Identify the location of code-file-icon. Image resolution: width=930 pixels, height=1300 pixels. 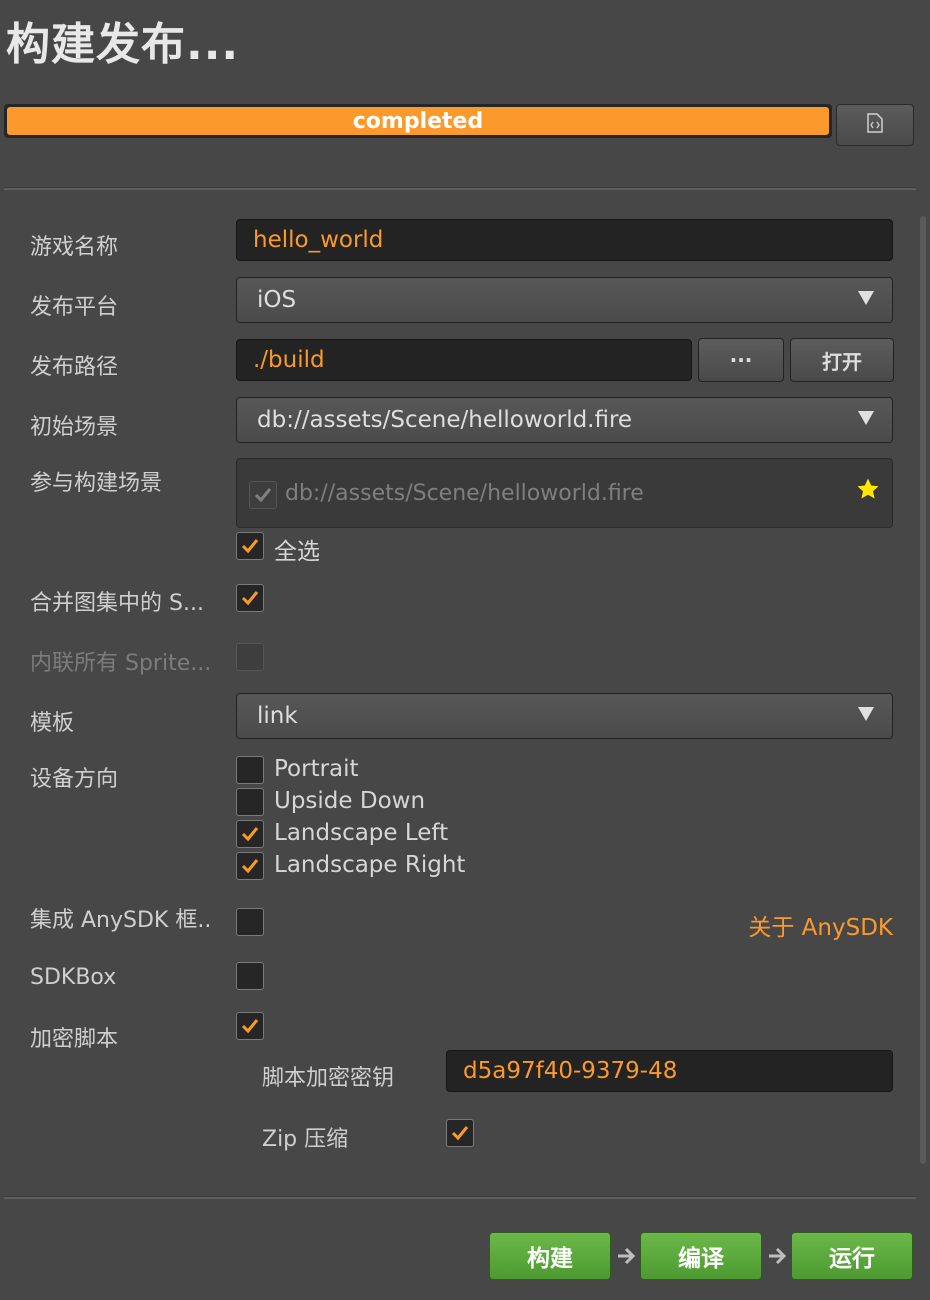
(875, 125).